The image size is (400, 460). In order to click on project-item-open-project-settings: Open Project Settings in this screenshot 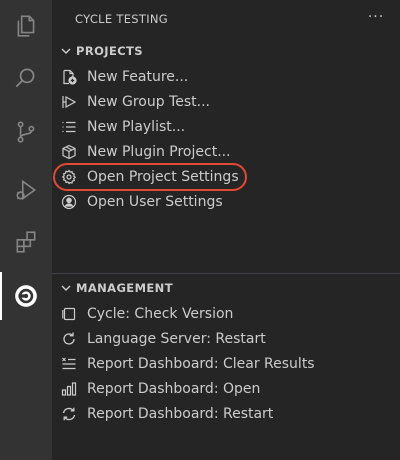, I will do `click(149, 176)`.